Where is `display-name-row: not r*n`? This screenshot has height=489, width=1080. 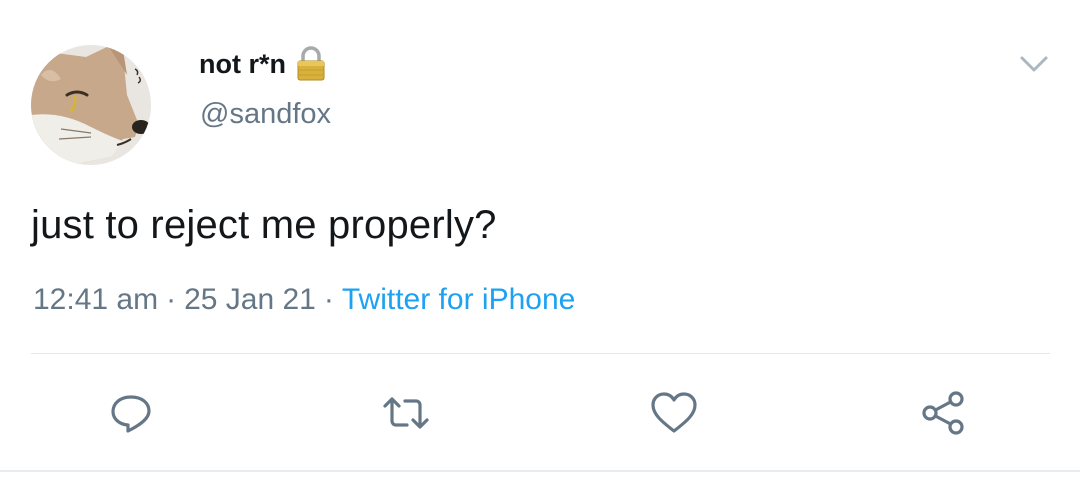 display-name-row: not r*n is located at coordinates (262, 64).